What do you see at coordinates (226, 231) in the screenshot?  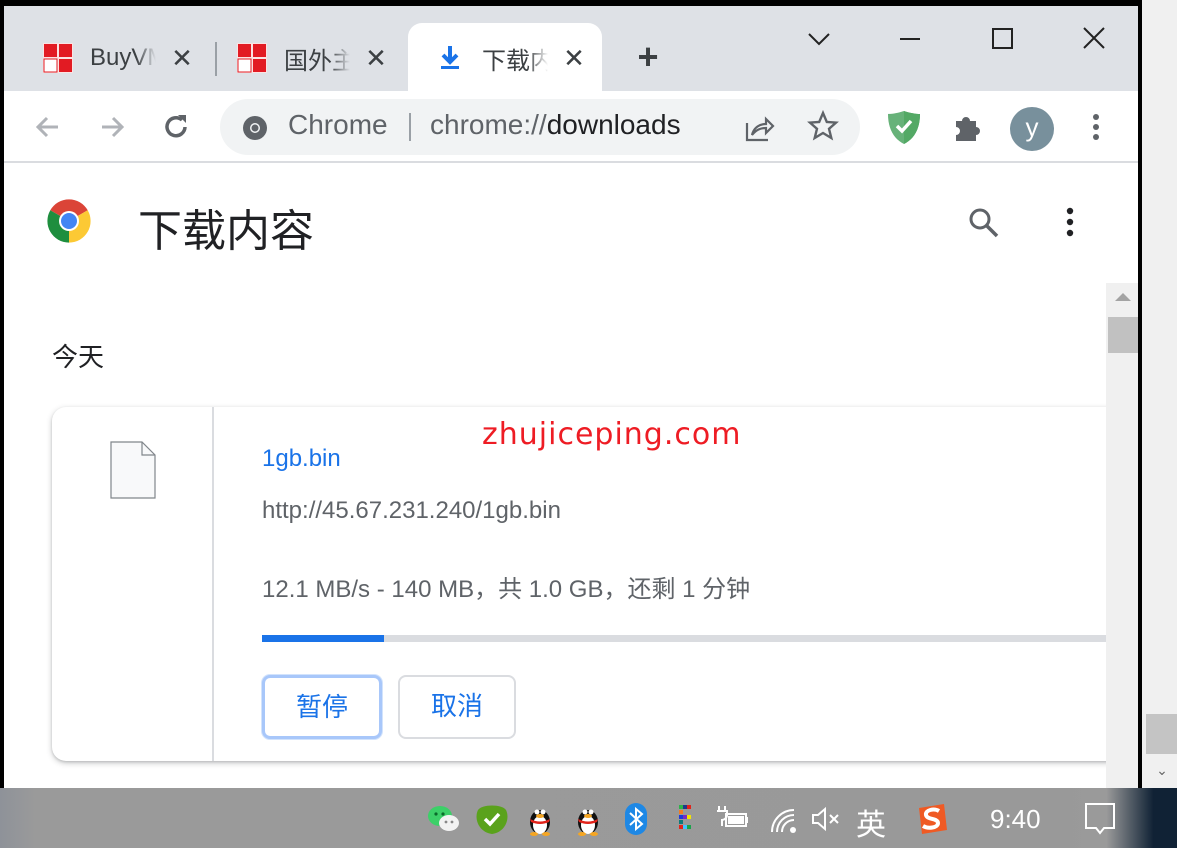 I see `page-title: 下载内容` at bounding box center [226, 231].